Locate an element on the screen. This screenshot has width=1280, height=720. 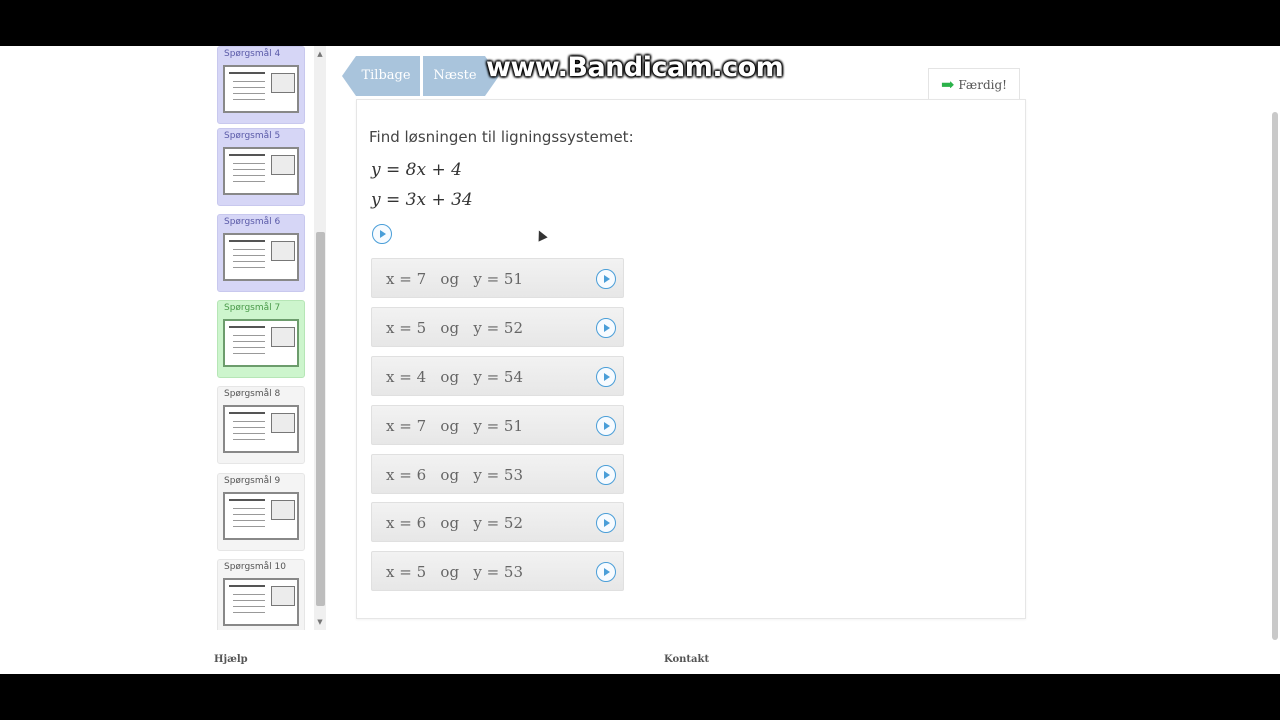
equation-2: y = 3x + 34 is located at coordinates (422, 200).